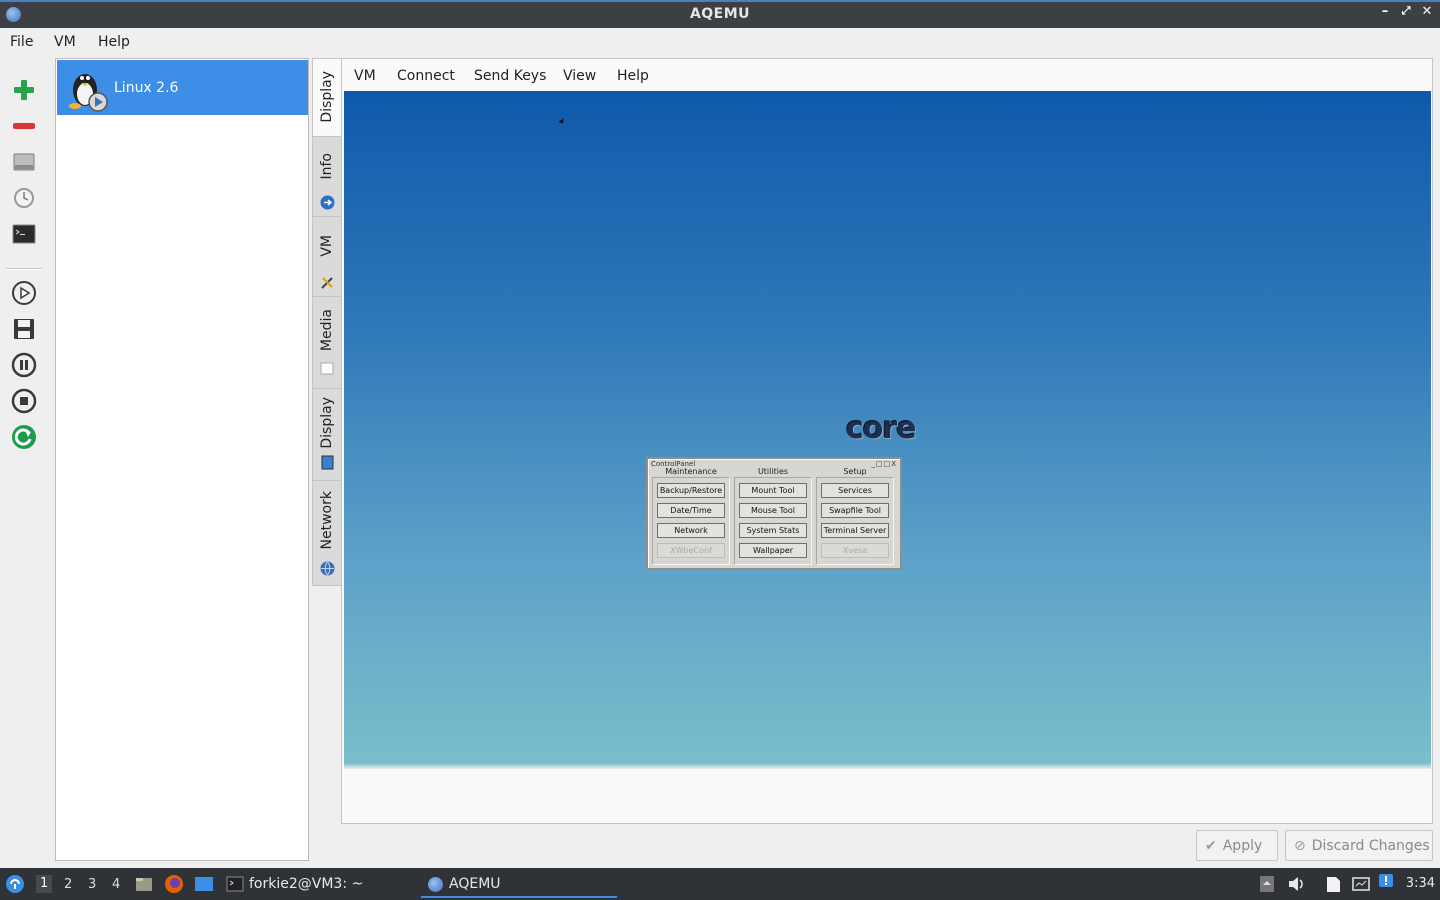  I want to click on wallpaper-button: Wallpaper, so click(773, 550).